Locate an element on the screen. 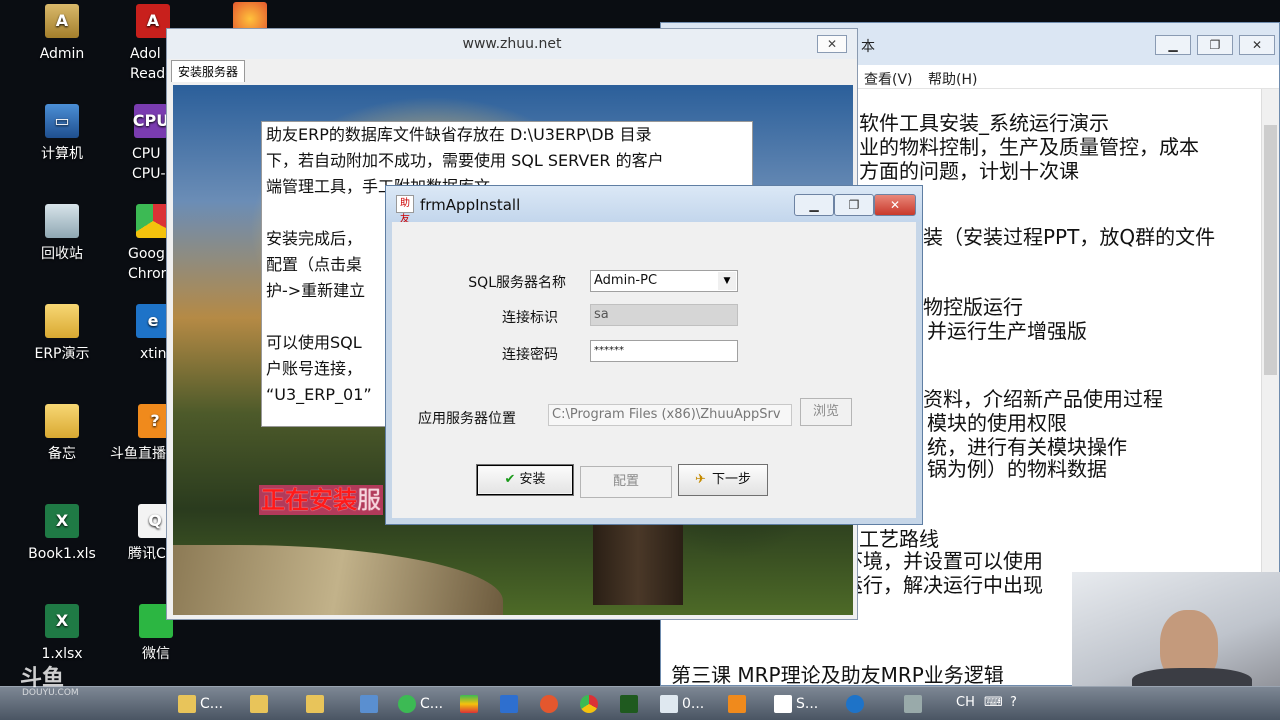 This screenshot has height=720, width=1280. shield-icon is located at coordinates (469, 704).